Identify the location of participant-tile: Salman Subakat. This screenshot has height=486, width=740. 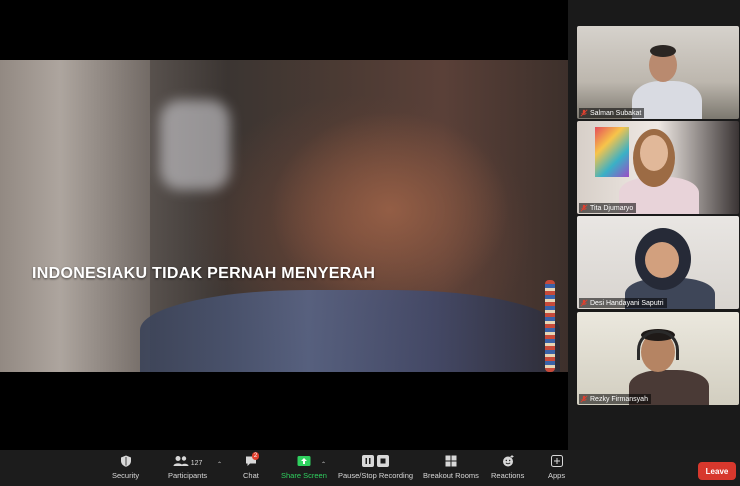
(658, 72).